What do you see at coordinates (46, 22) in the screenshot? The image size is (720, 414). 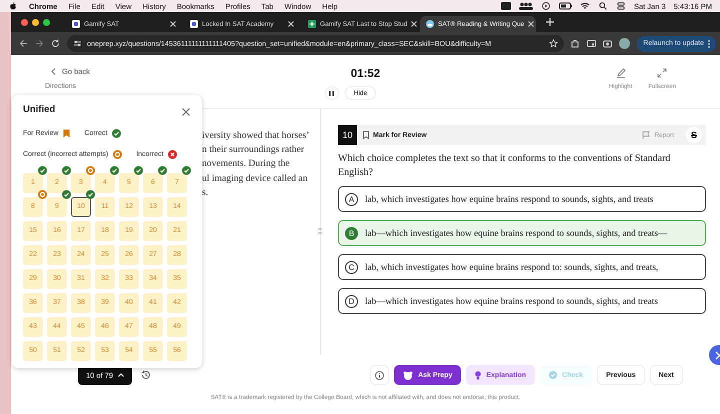 I see `zoom-window-icon` at bounding box center [46, 22].